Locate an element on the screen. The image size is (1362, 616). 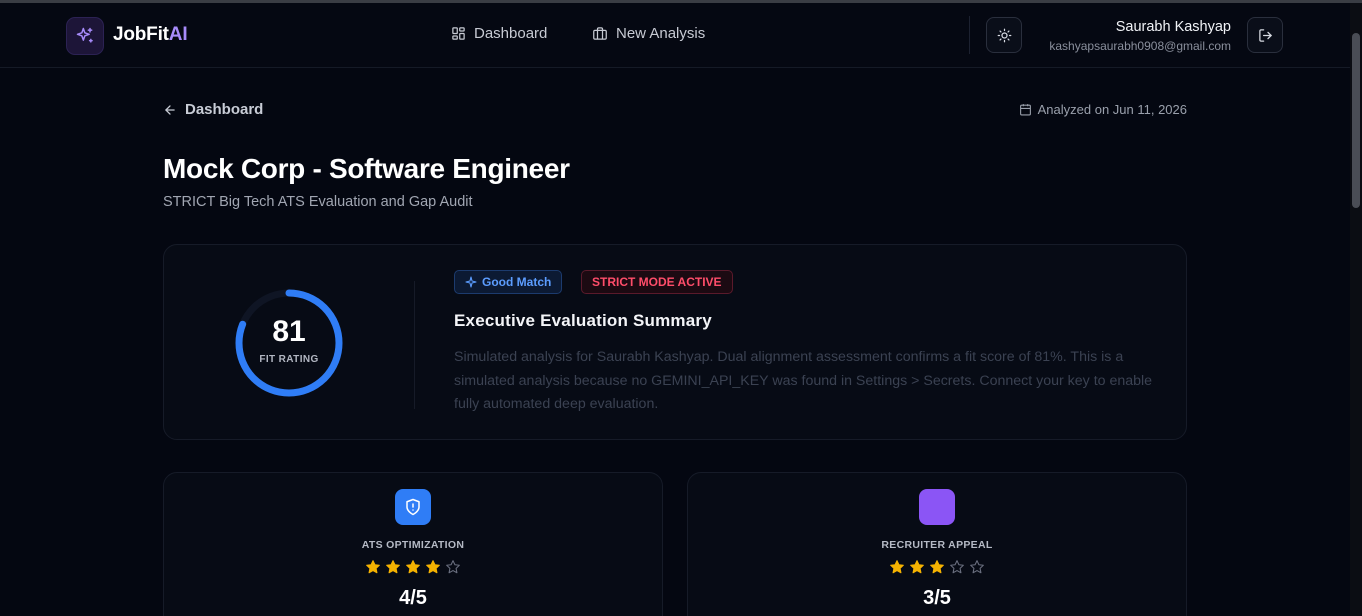
ats-star-rating is located at coordinates (413, 567).